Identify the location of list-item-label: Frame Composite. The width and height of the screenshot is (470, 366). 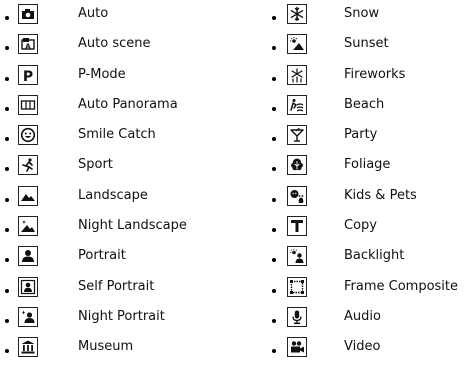
(401, 286).